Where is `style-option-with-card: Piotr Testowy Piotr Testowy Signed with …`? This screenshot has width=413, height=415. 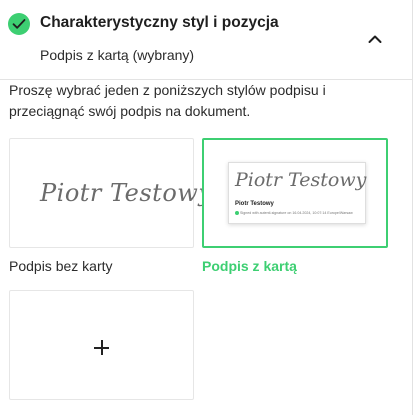
style-option-with-card: Piotr Testowy Piotr Testowy Signed with … is located at coordinates (295, 193).